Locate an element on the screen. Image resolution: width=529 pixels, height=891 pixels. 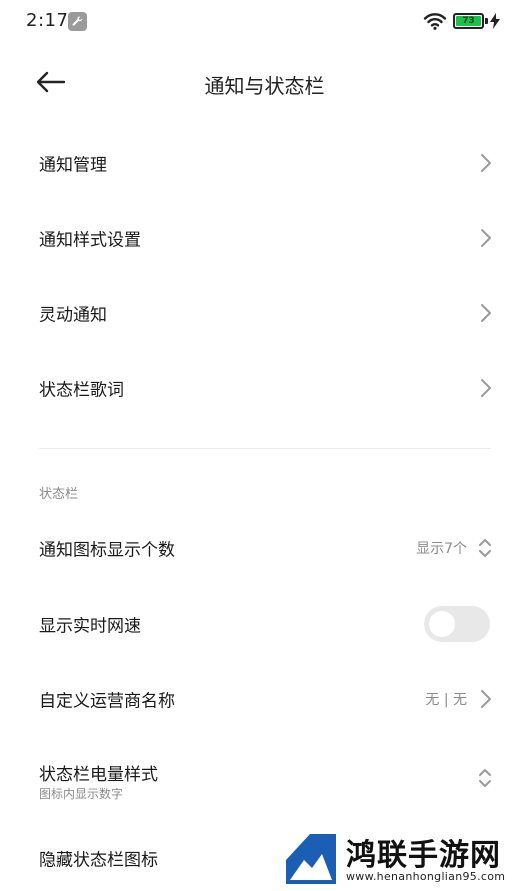
battery-icon: 73 is located at coordinates (468, 21).